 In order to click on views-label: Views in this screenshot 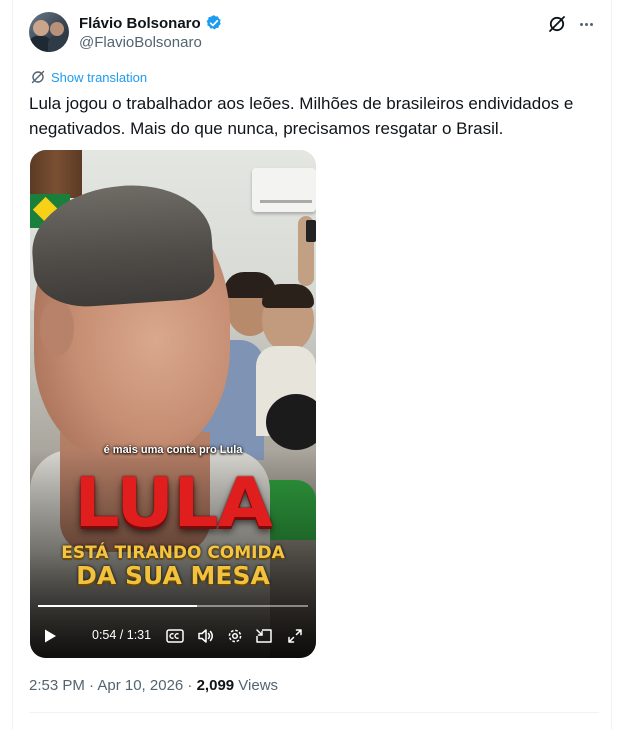, I will do `click(256, 685)`.